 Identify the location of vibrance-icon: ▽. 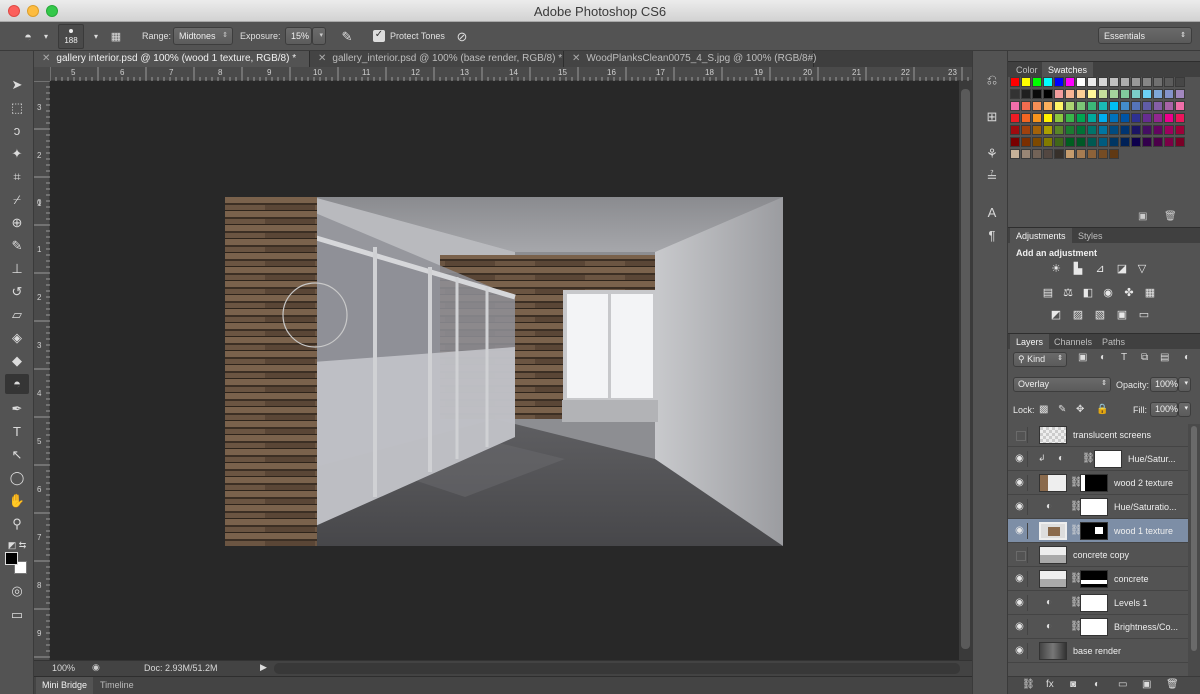
(1142, 269).